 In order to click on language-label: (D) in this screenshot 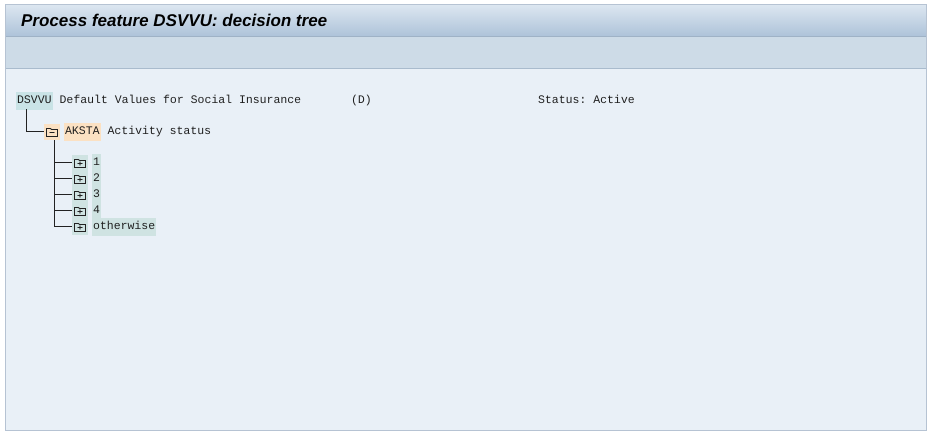, I will do `click(361, 101)`.